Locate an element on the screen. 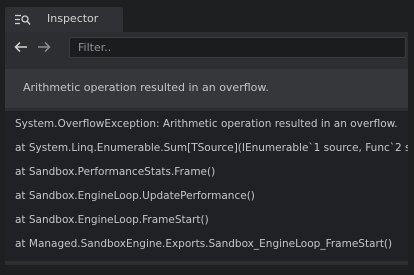 The width and height of the screenshot is (414, 275). stack-trace-line: at Sandbox.PerformanceStats.Frame() is located at coordinates (115, 172).